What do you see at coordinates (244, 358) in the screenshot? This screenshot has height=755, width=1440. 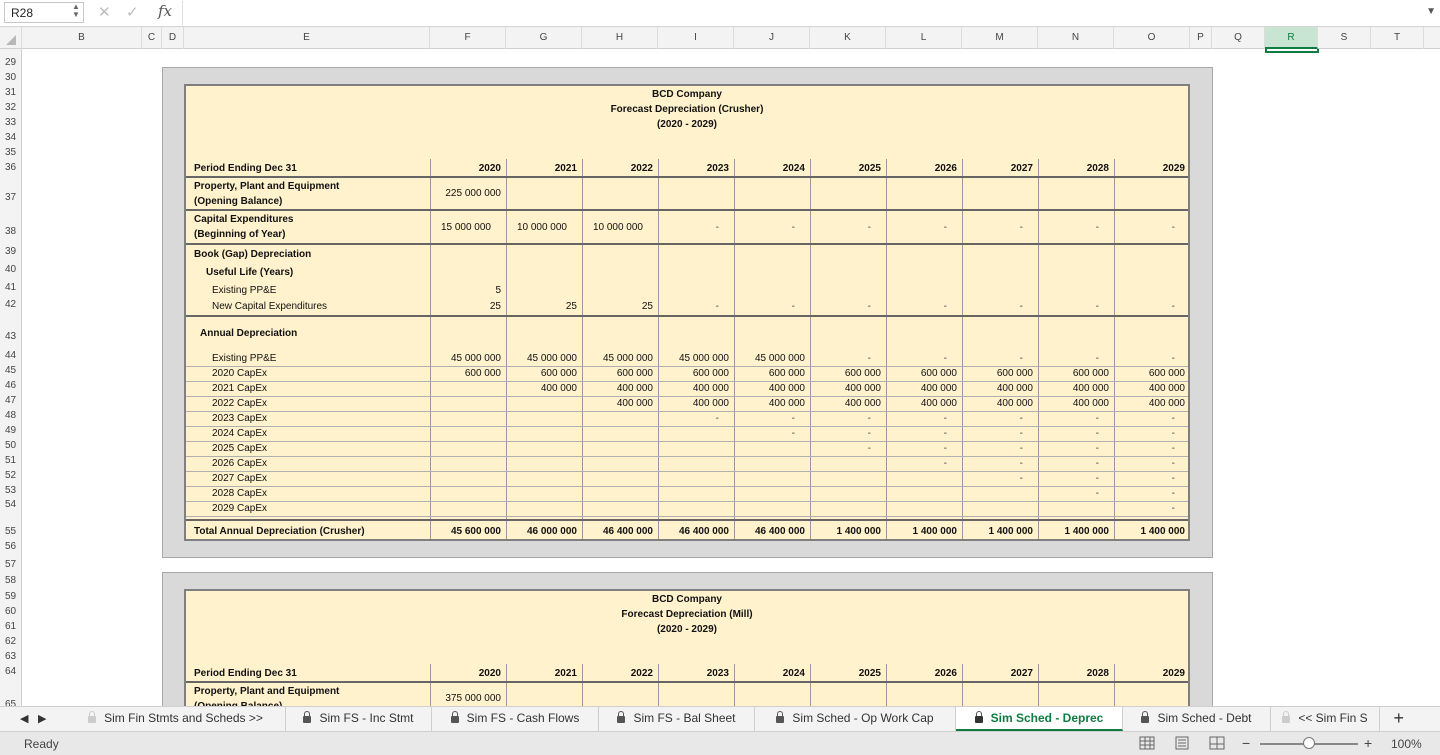 I see `depreciation-row-label: Existing PP&E` at bounding box center [244, 358].